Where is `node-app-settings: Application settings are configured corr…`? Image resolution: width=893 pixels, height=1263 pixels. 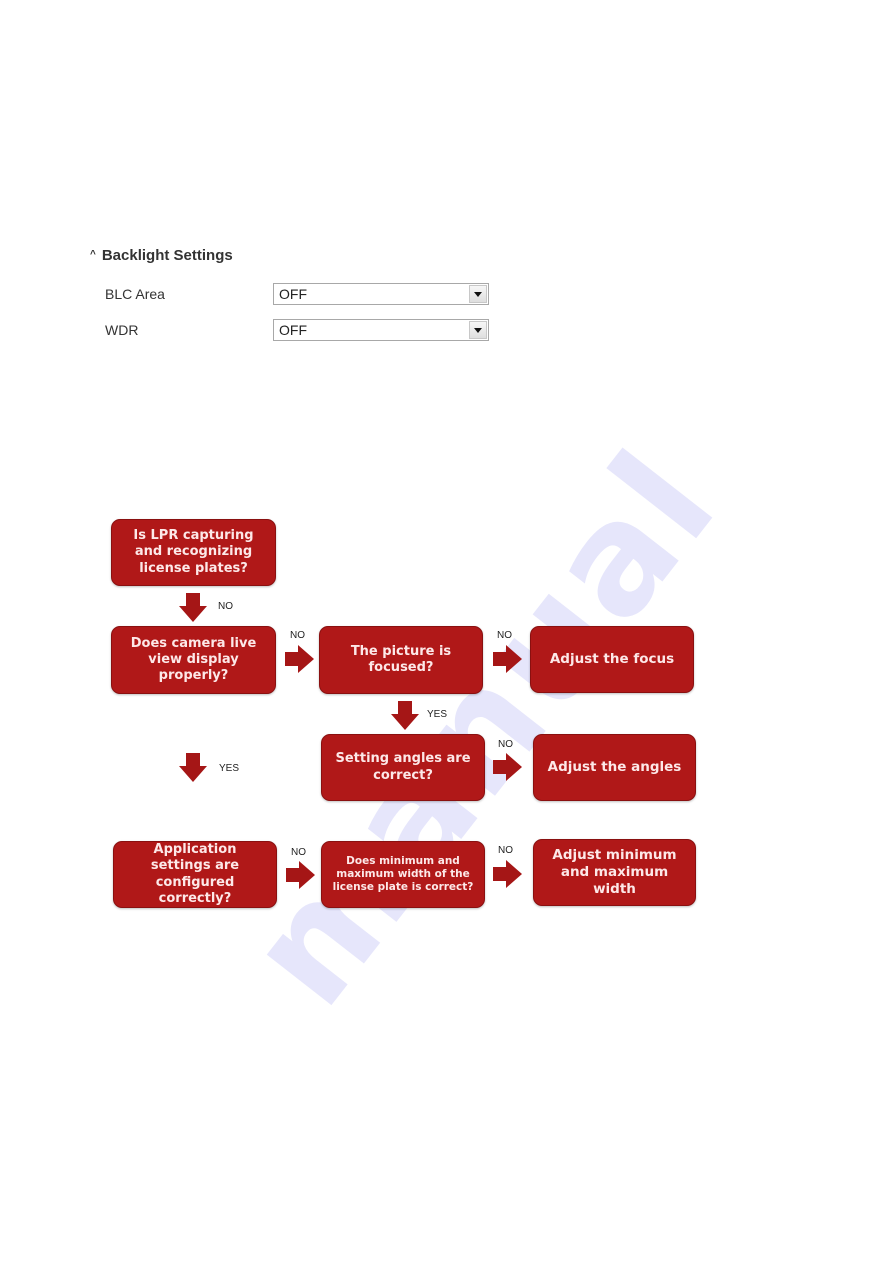
node-app-settings: Application settings are configured corr… is located at coordinates (195, 874).